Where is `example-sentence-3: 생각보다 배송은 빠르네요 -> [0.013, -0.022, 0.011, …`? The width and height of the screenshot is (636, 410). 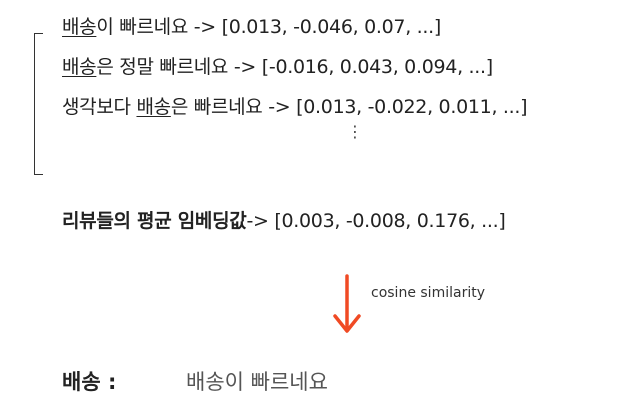
example-sentence-3: 생각보다 배송은 빠르네요 -> [0.013, -0.022, 0.011, … is located at coordinates (295, 105).